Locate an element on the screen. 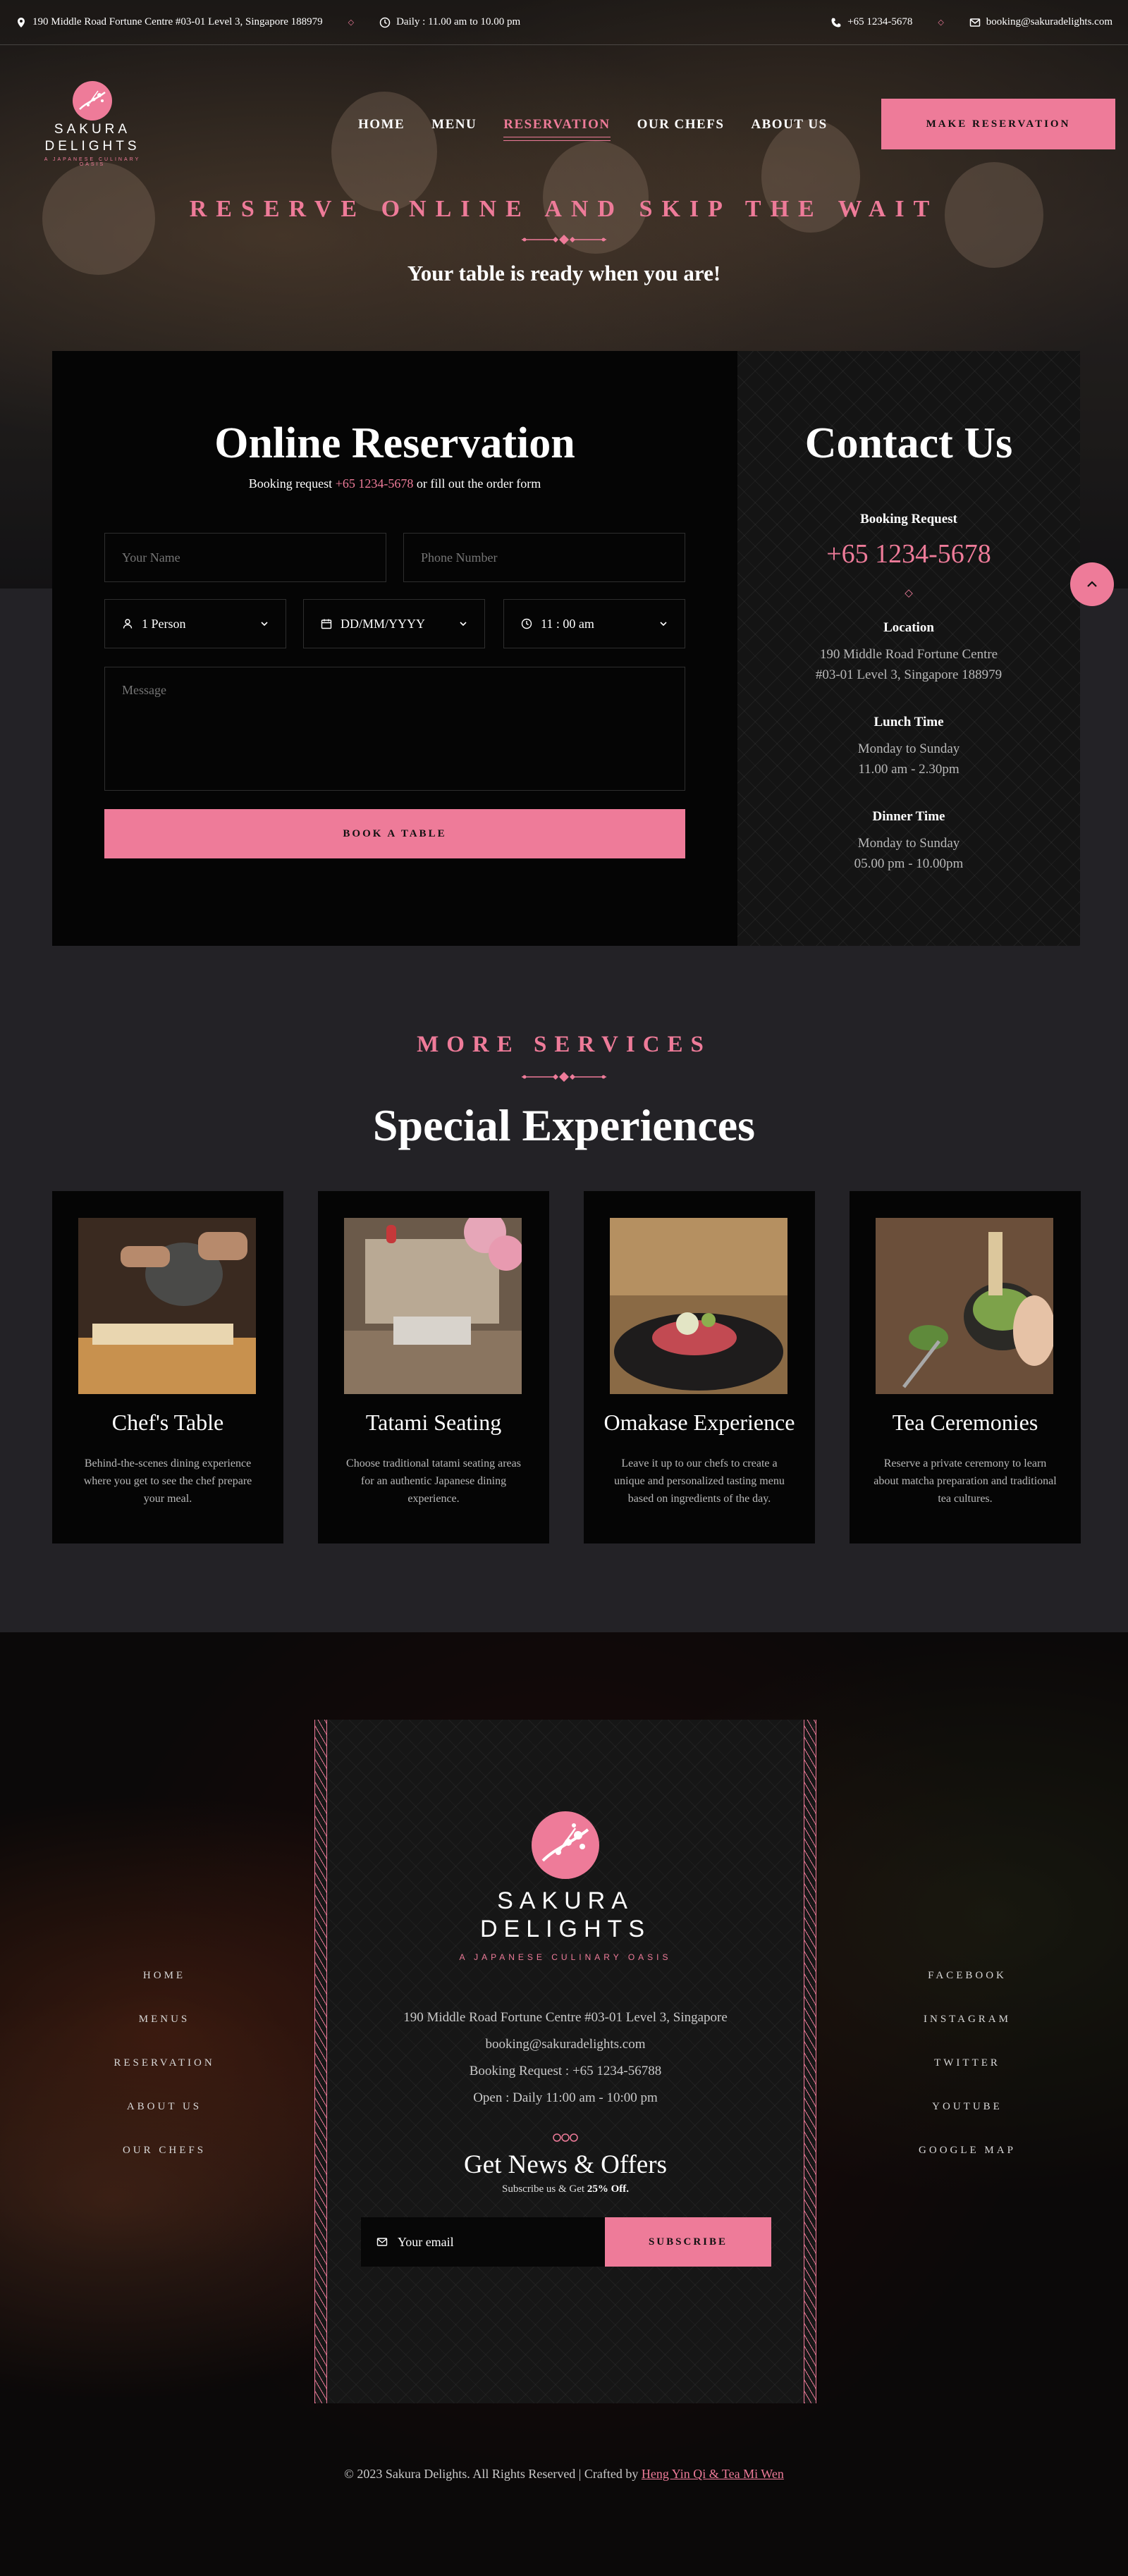  reservation-title: Online Reservation is located at coordinates (394, 443).